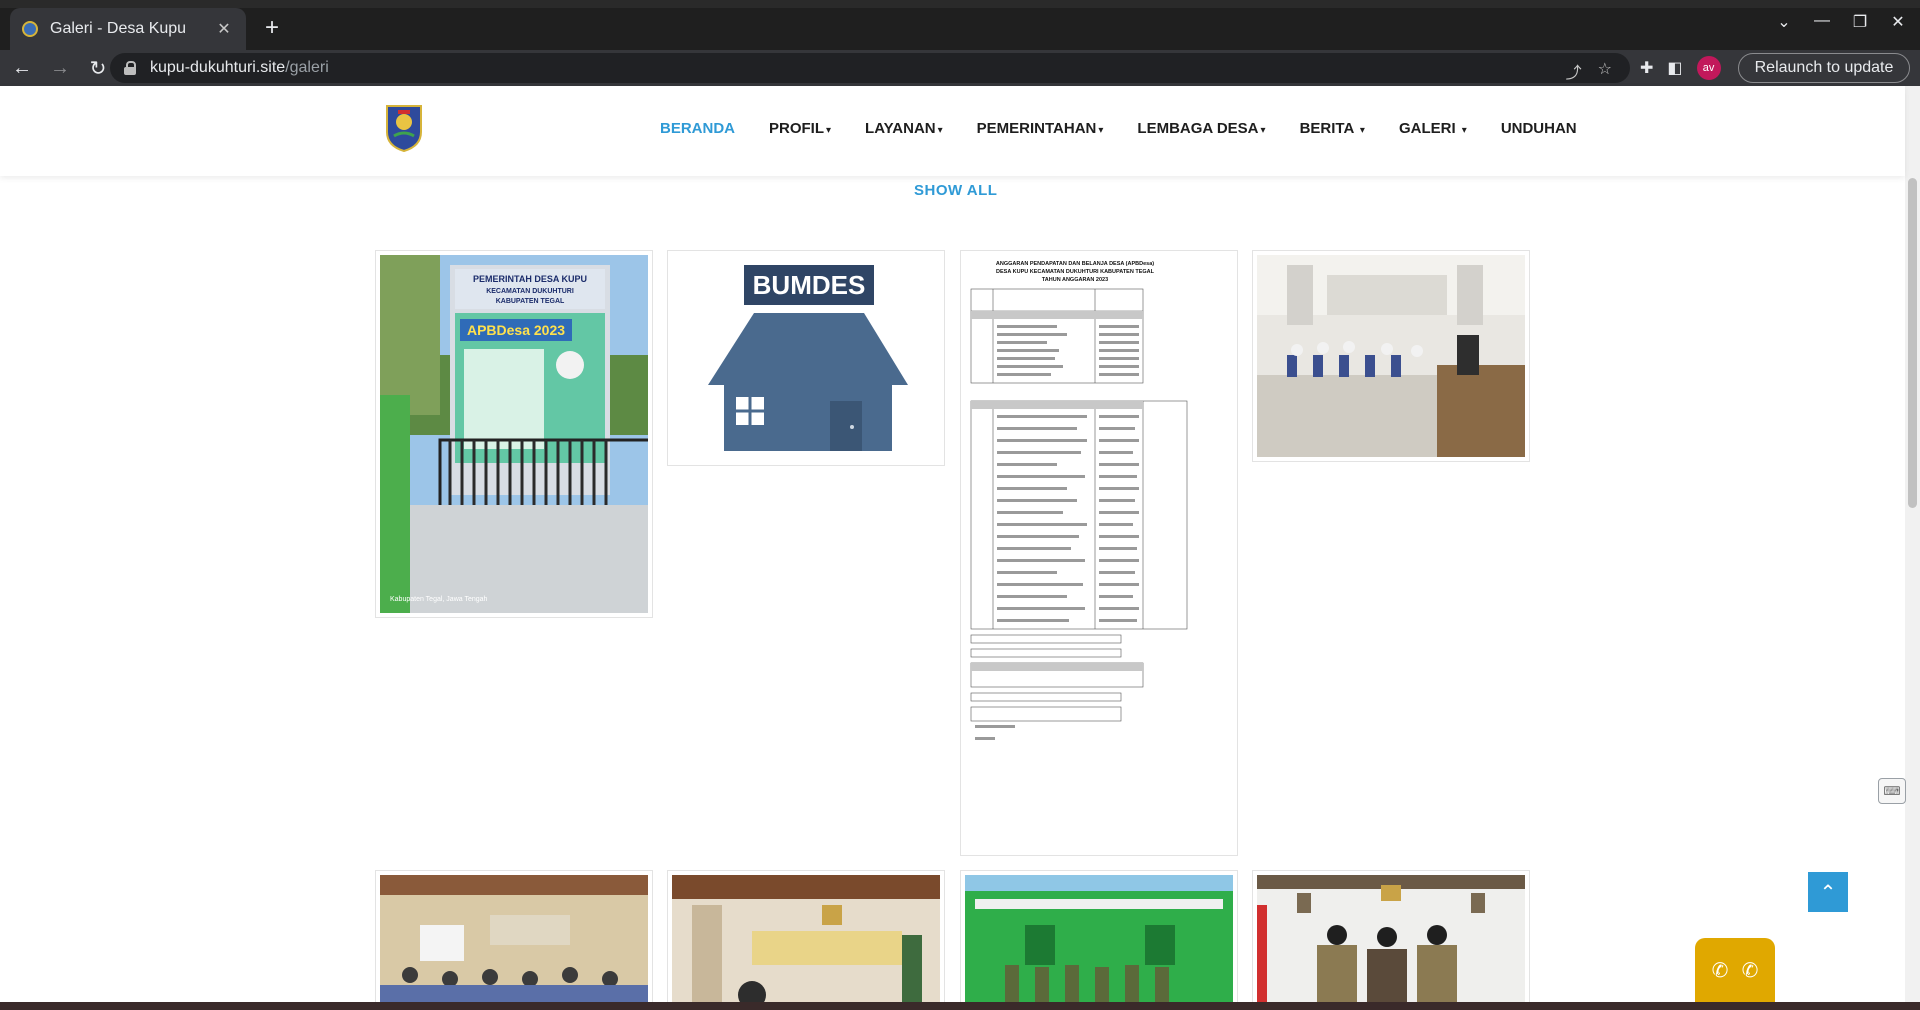  I want to click on browser-tab: Galeri - Desa Kupu ✕, so click(128, 29).